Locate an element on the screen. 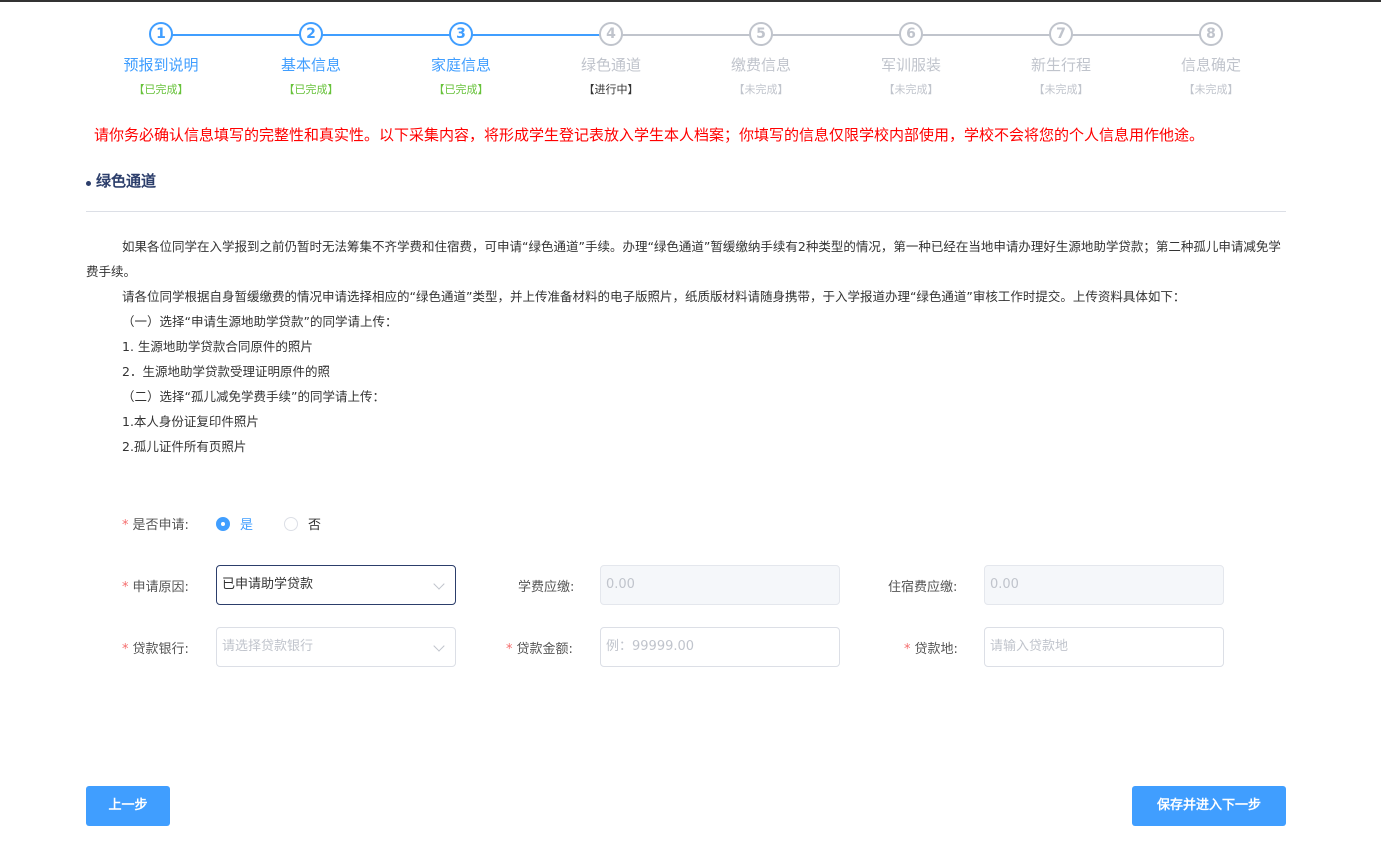  step-title: 新生行程 is located at coordinates (1060, 65).